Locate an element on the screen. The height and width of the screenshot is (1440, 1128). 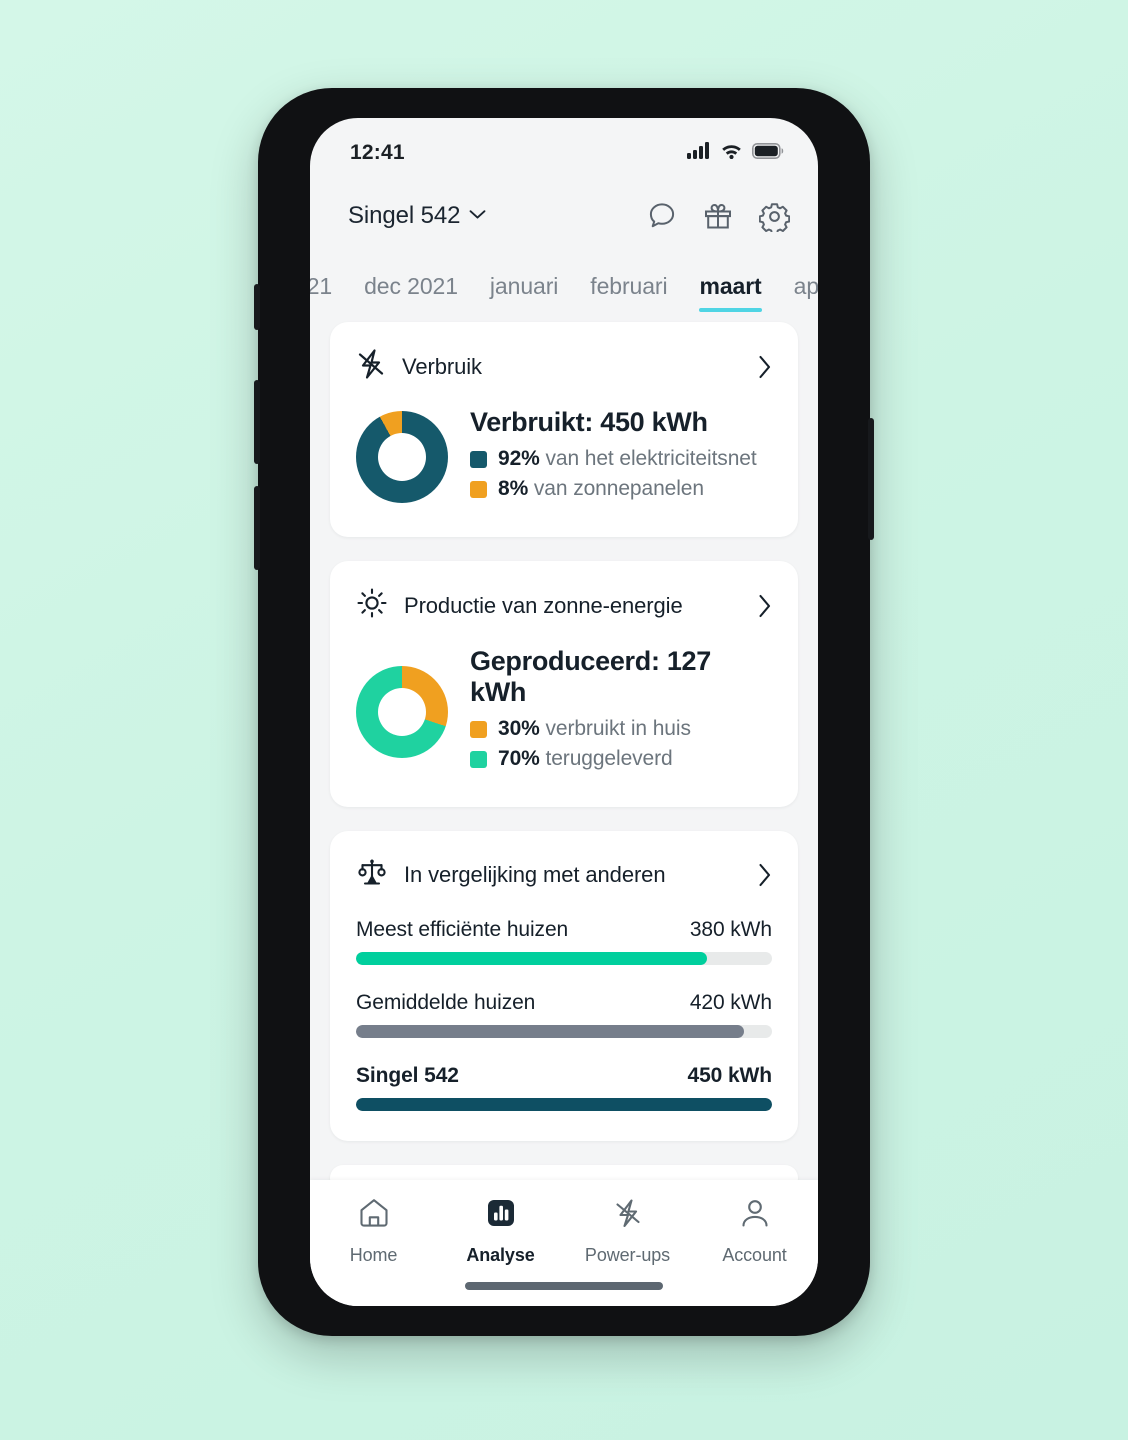
legend-swatch-home-use is located at coordinates (478, 729).